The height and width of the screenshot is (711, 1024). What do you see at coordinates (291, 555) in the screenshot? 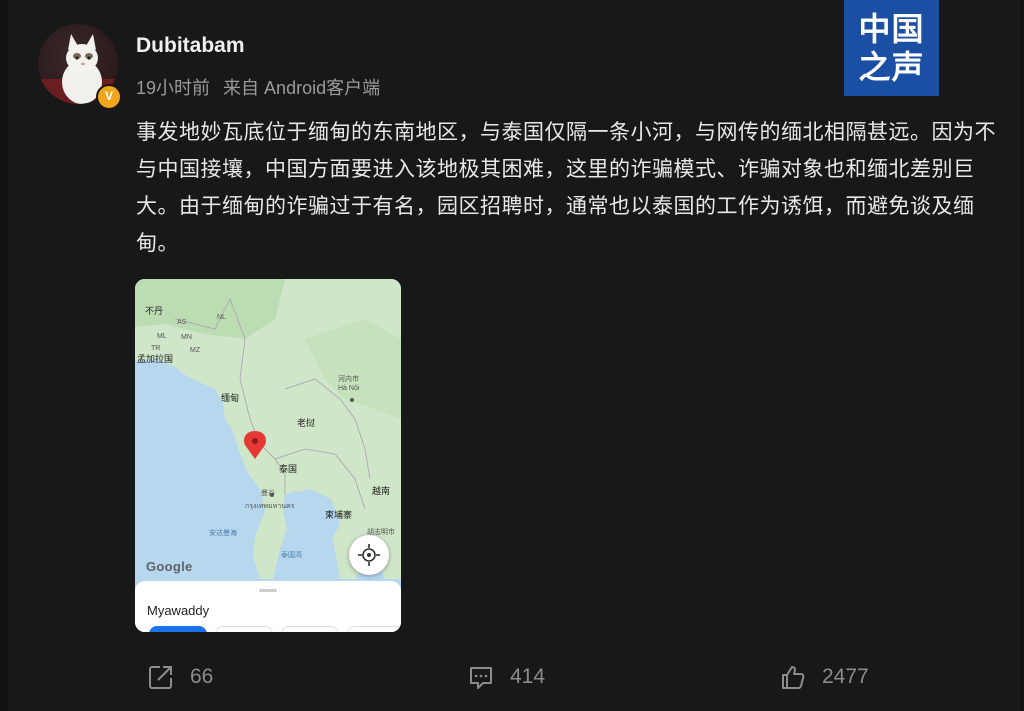
I see `map-label-gulf-of-thailand: 泰国湾` at bounding box center [291, 555].